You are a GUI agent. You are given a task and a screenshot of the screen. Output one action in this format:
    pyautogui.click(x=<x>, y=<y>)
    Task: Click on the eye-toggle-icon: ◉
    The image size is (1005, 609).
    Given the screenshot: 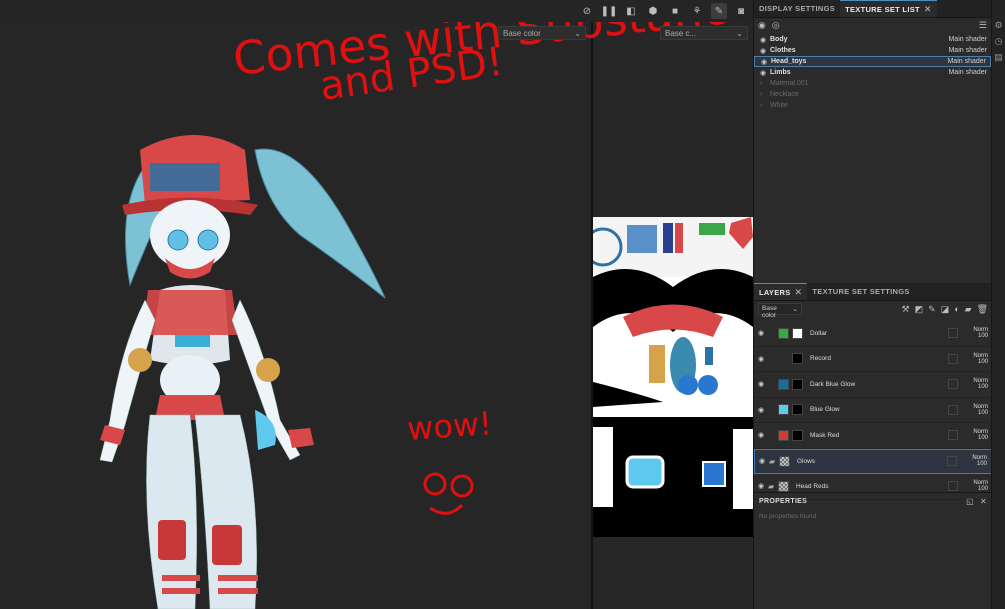 What is the action you would take?
    pyautogui.click(x=762, y=25)
    